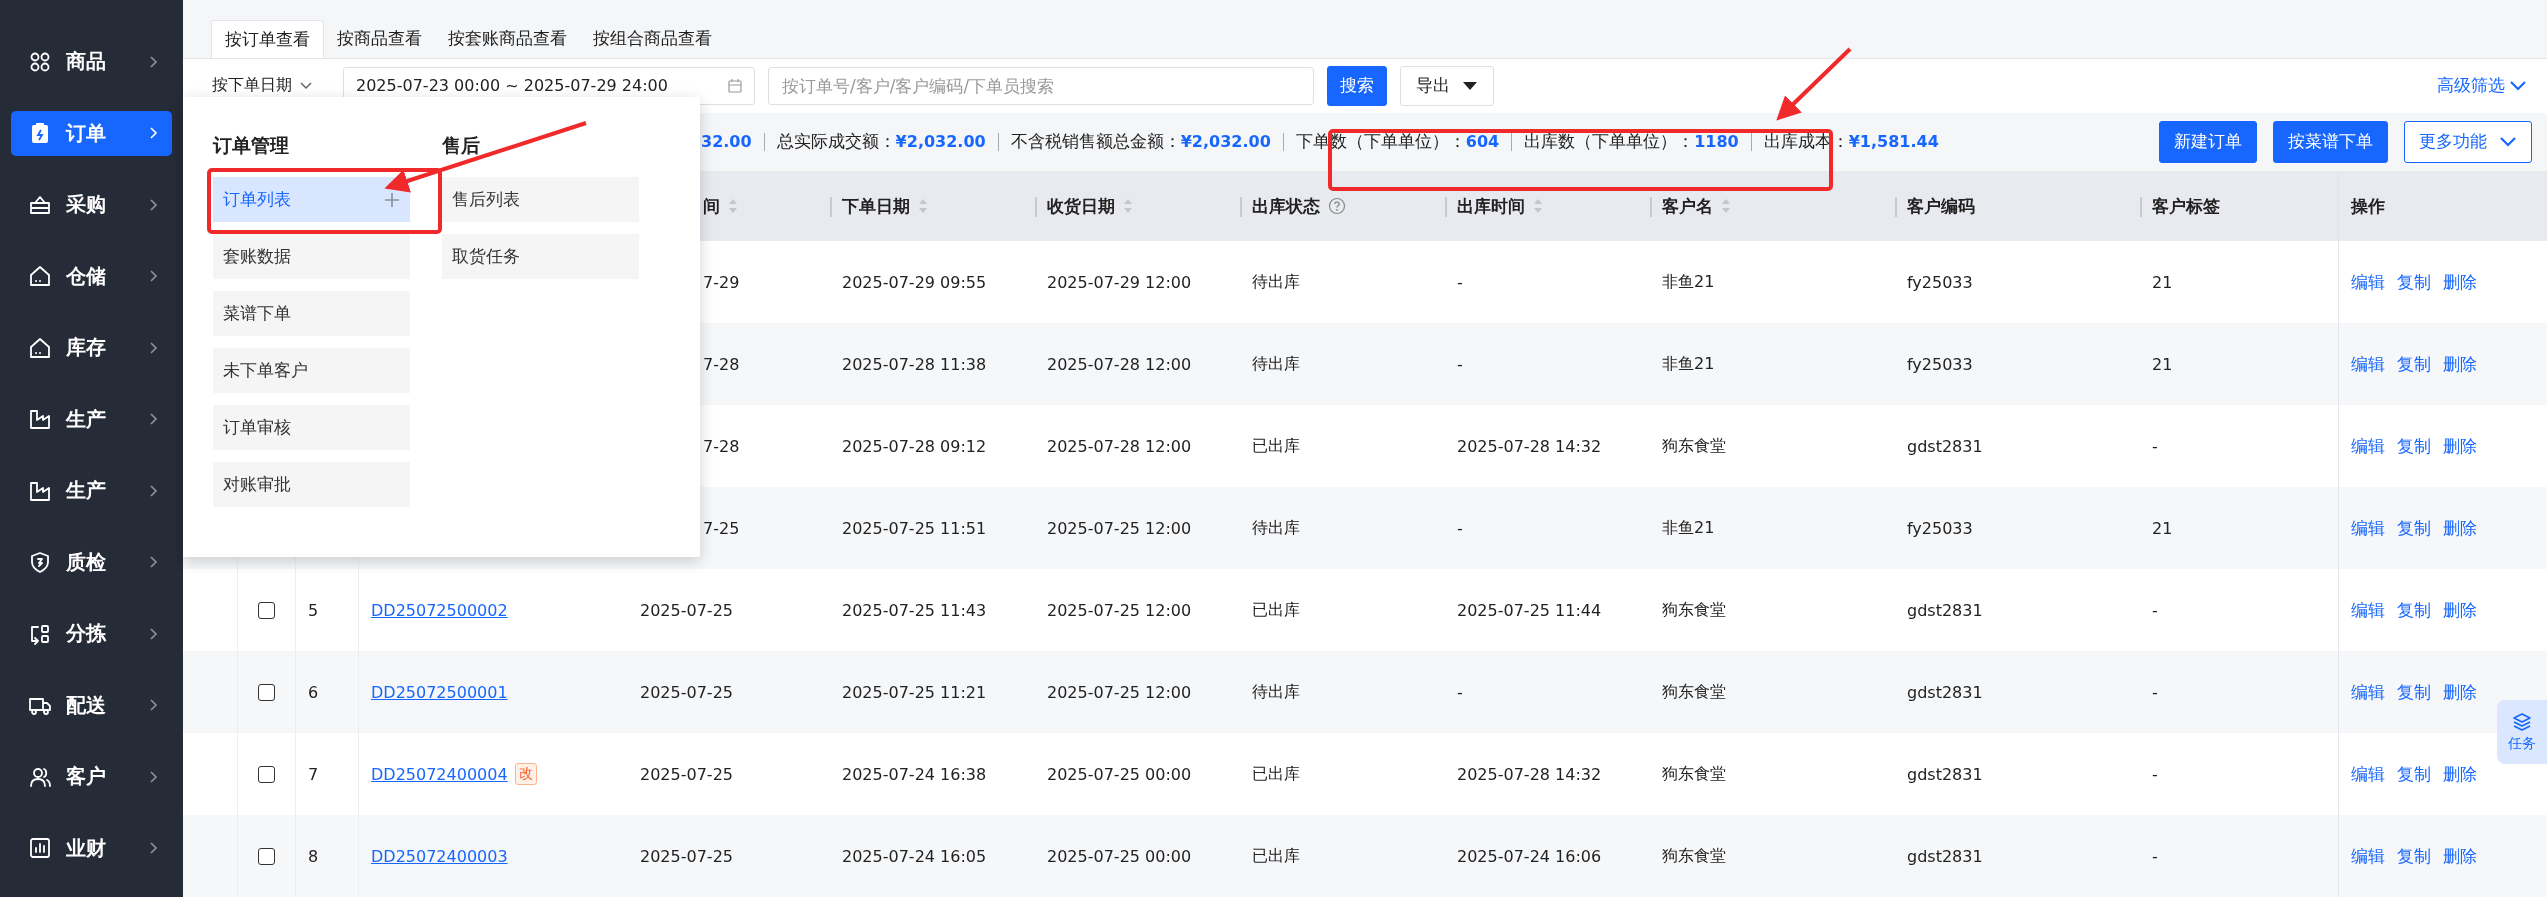  Describe the element at coordinates (2468, 141) in the screenshot. I see `more-functions-button: 更多功能` at that location.